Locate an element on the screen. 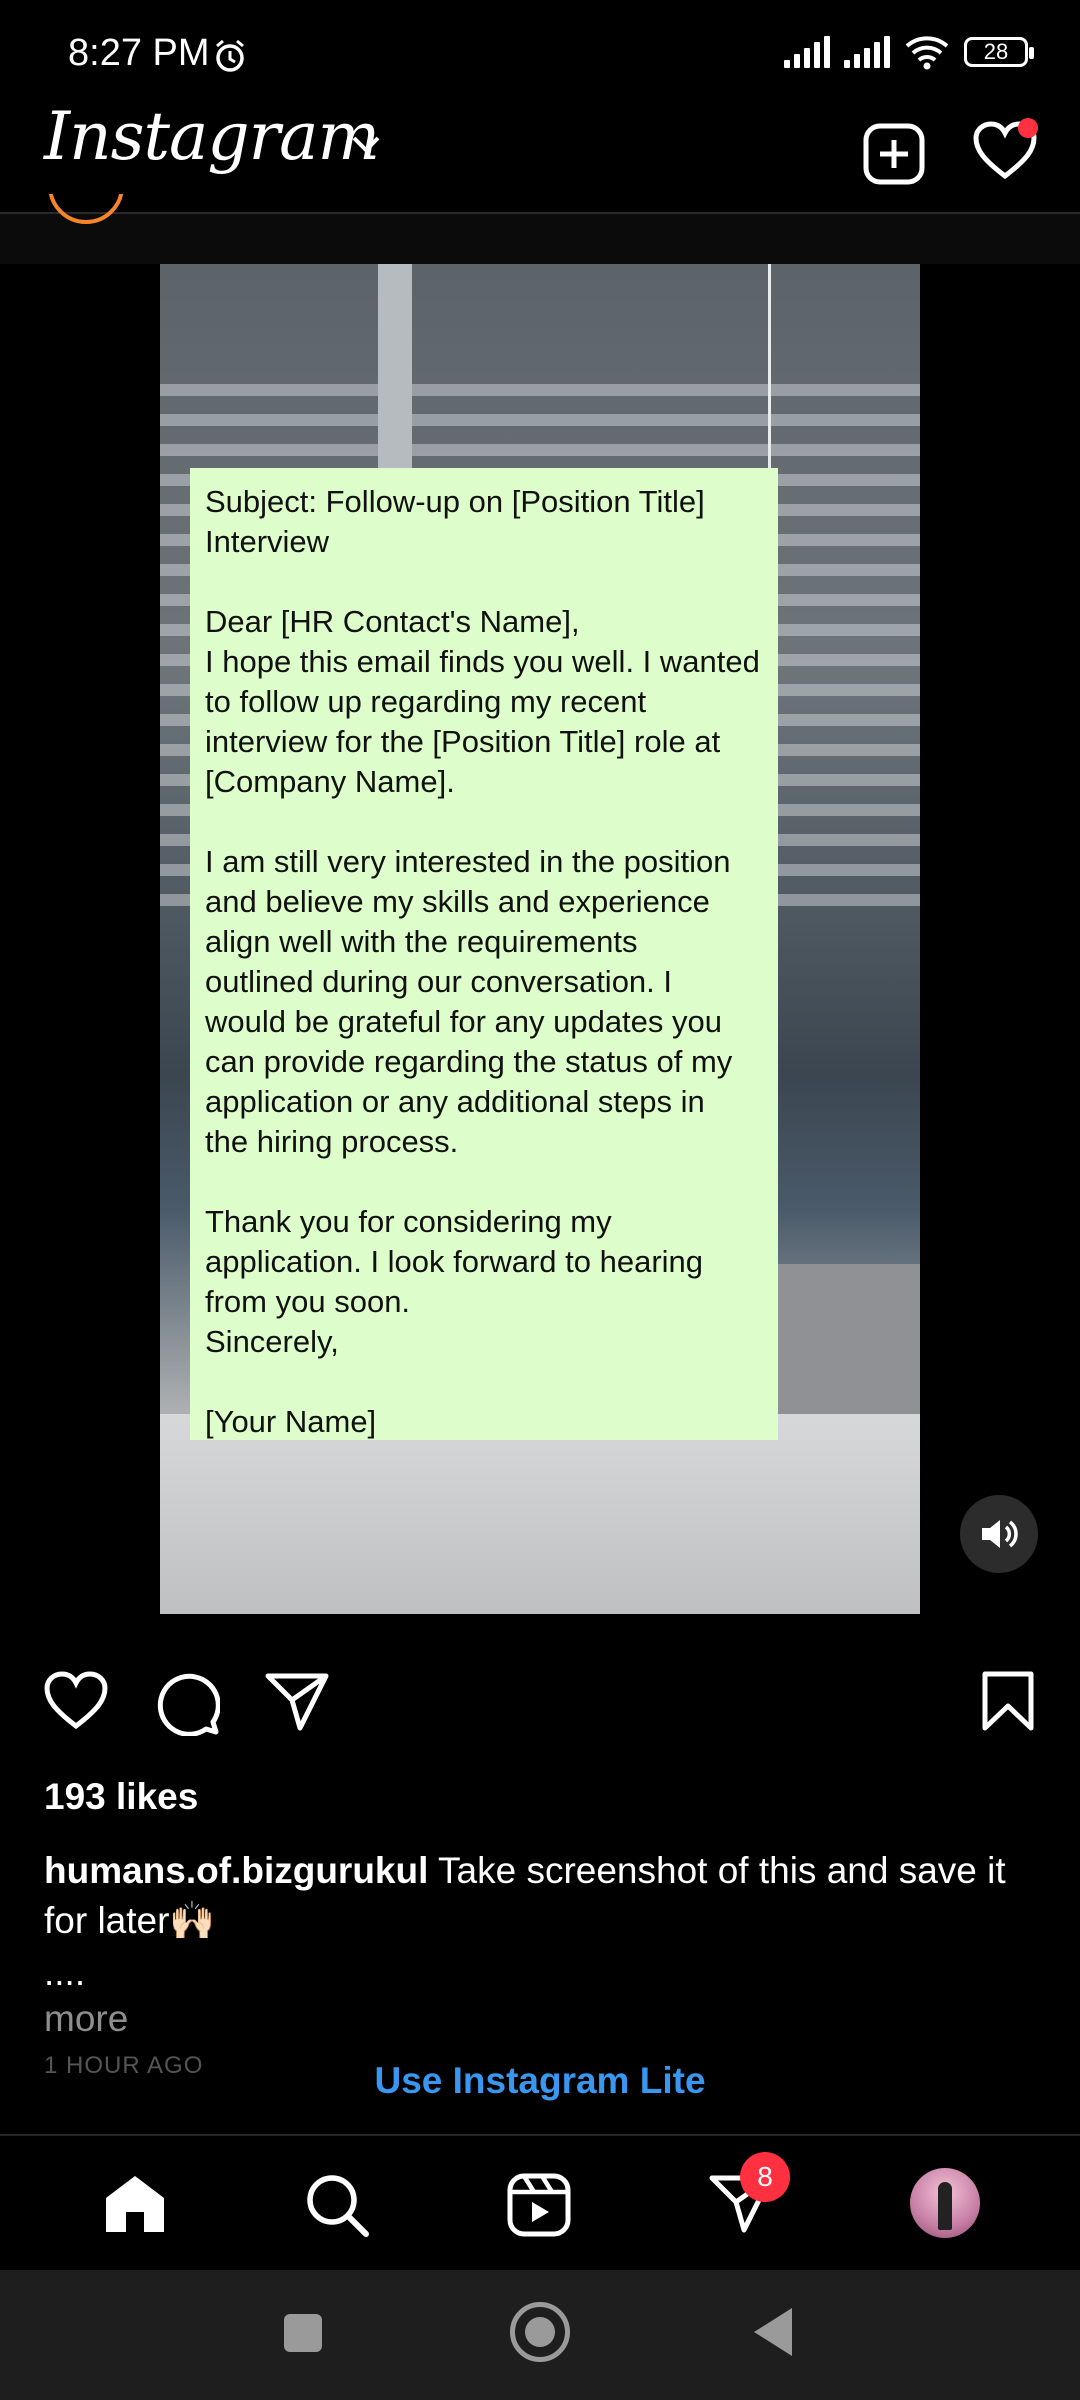 This screenshot has height=2400, width=1080. system-nav-bar is located at coordinates (540, 2335).